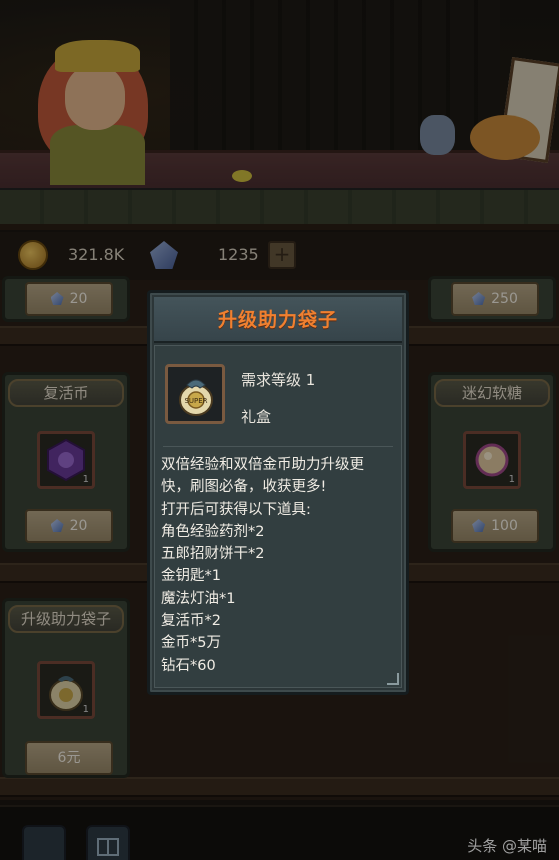 The width and height of the screenshot is (559, 860). What do you see at coordinates (236, 509) in the screenshot?
I see `description-line: 打开后可获得以下道具:` at bounding box center [236, 509].